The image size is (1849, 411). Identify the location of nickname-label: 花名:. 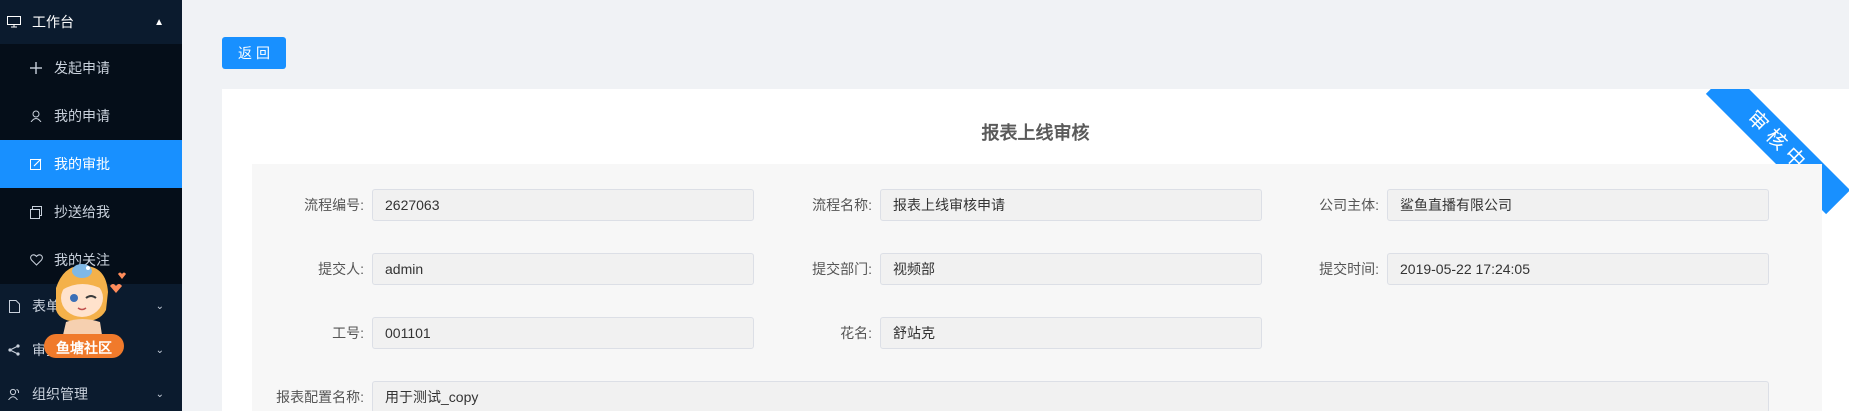
(856, 333).